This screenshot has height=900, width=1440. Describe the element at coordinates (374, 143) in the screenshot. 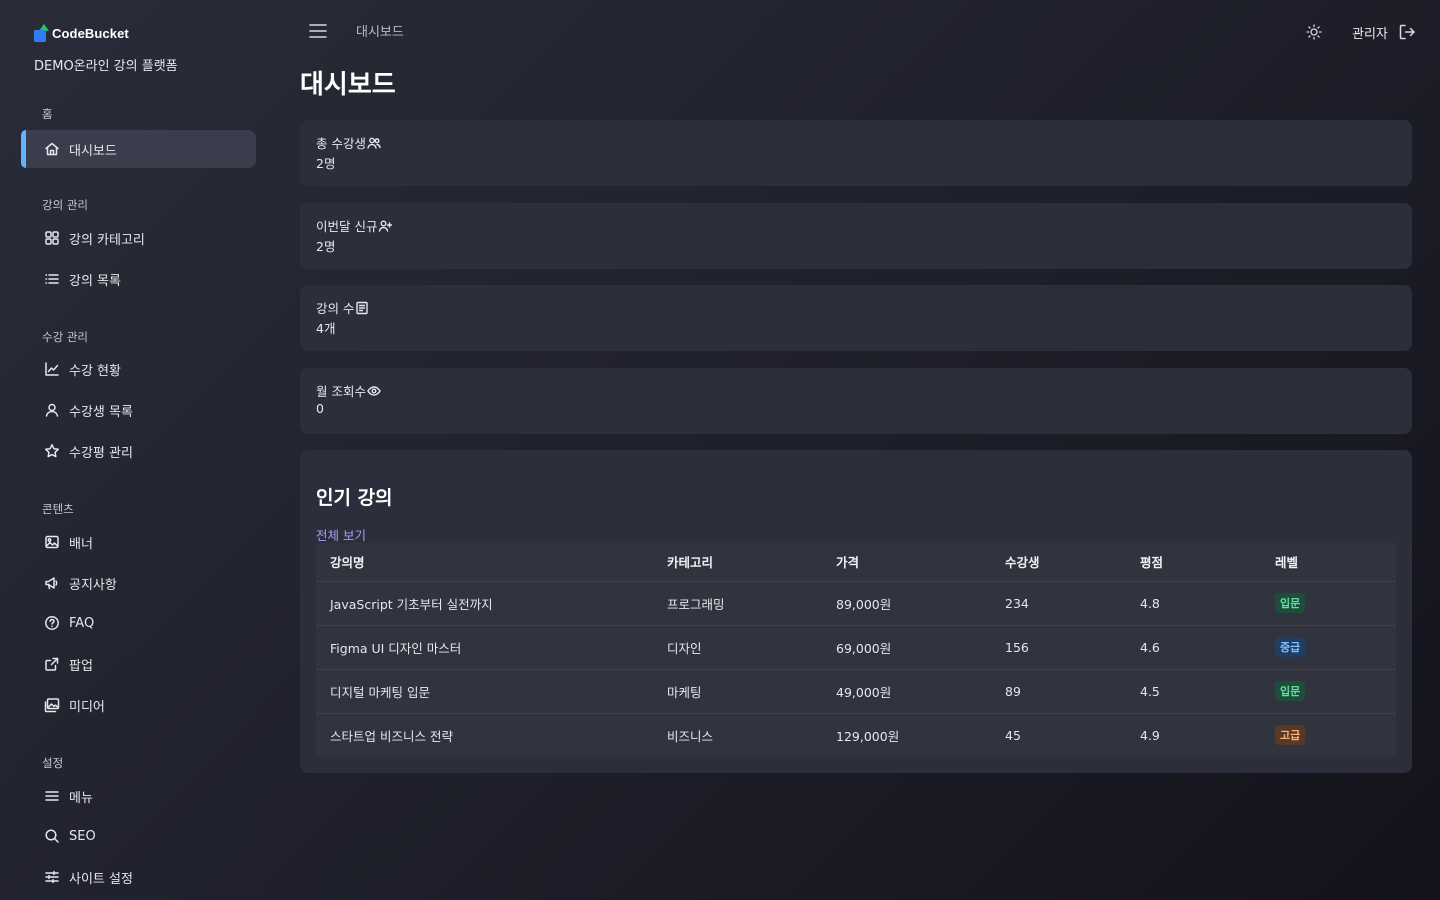

I see `users-icon` at that location.